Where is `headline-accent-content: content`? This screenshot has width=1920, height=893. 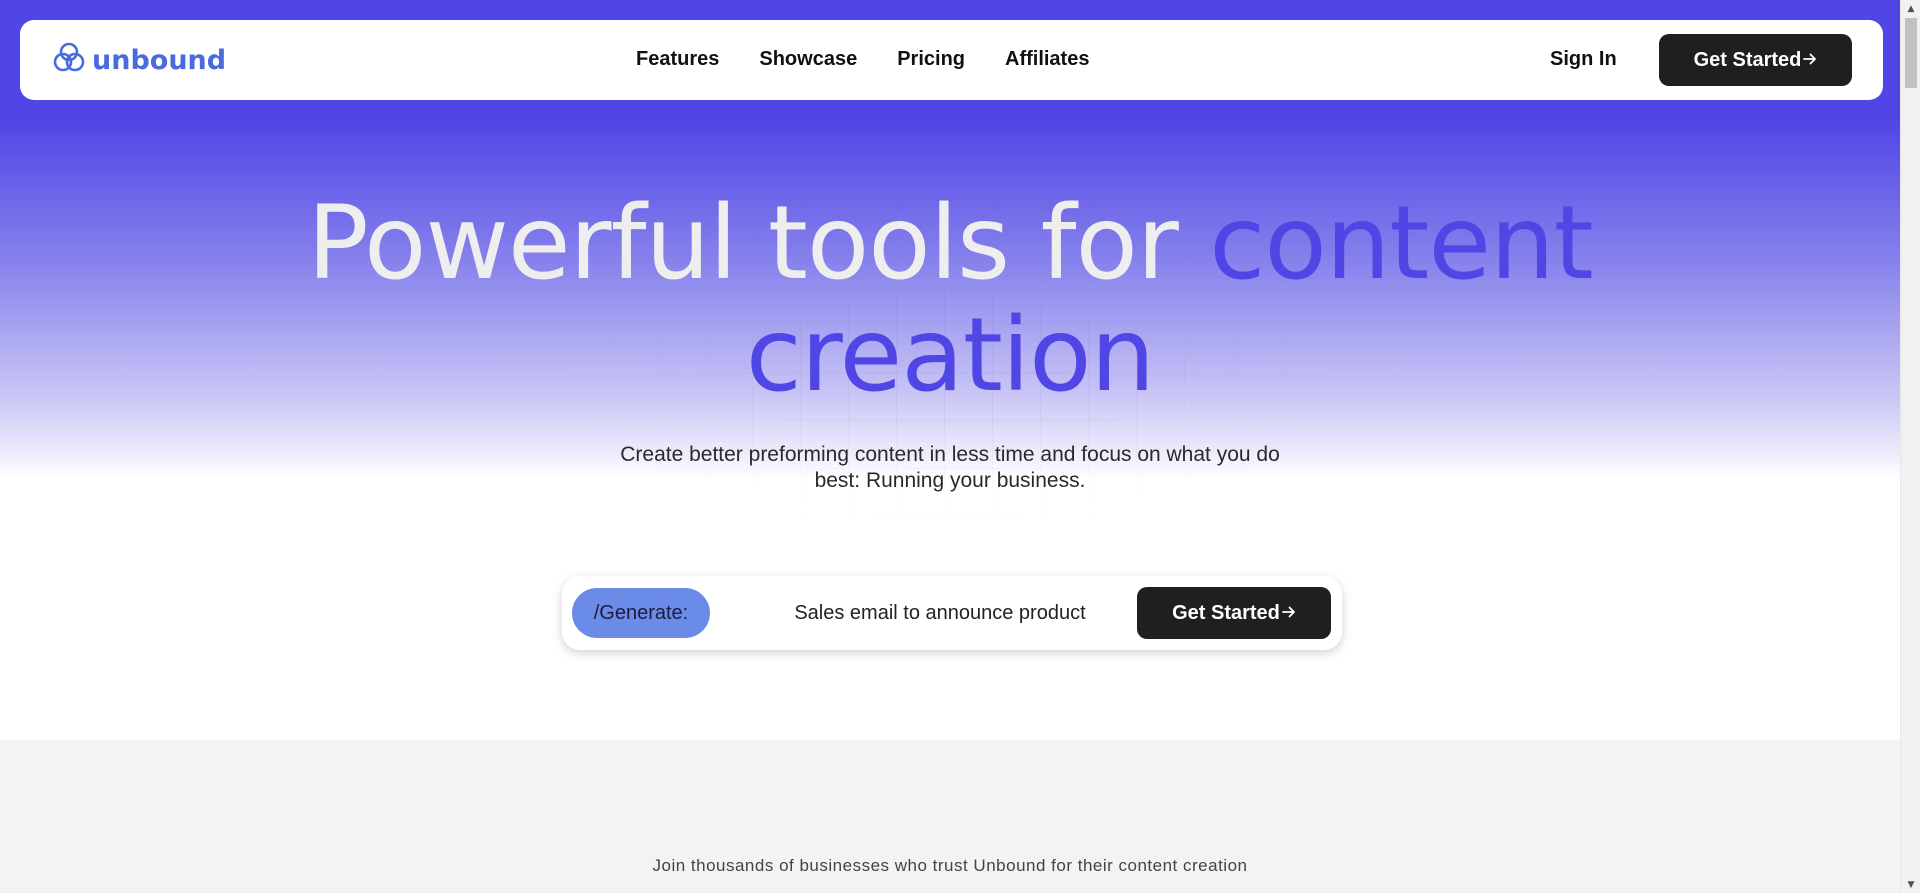 headline-accent-content: content is located at coordinates (1401, 243).